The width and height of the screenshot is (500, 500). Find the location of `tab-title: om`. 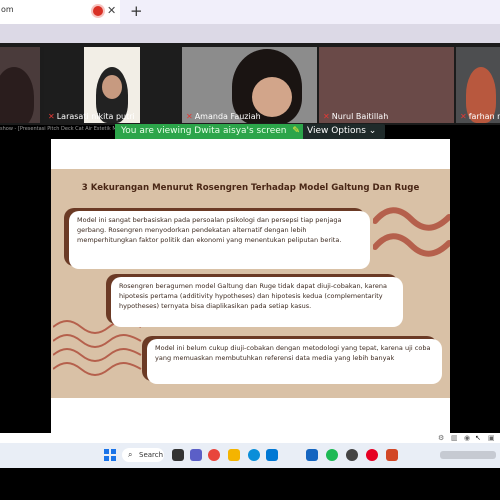

tab-title: om is located at coordinates (7, 9).